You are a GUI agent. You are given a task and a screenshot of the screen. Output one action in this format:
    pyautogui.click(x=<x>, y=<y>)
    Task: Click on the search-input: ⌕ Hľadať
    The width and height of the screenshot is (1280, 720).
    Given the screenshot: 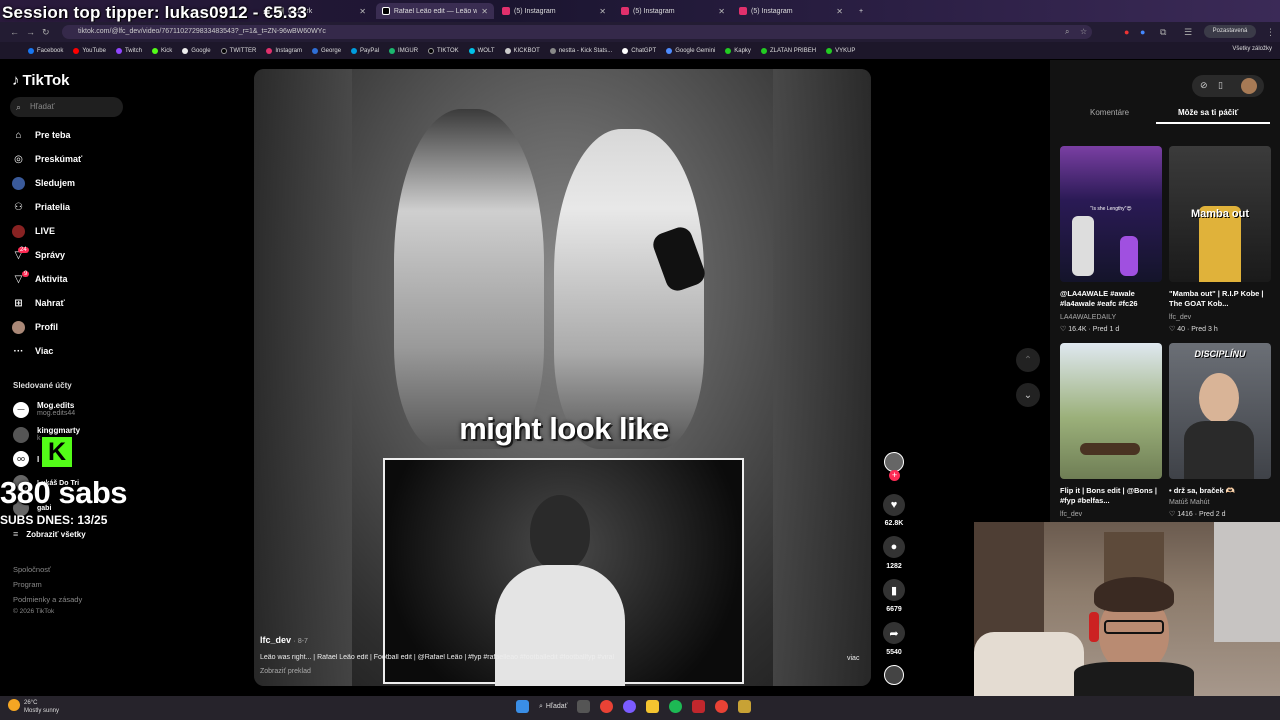 What is the action you would take?
    pyautogui.click(x=66, y=107)
    